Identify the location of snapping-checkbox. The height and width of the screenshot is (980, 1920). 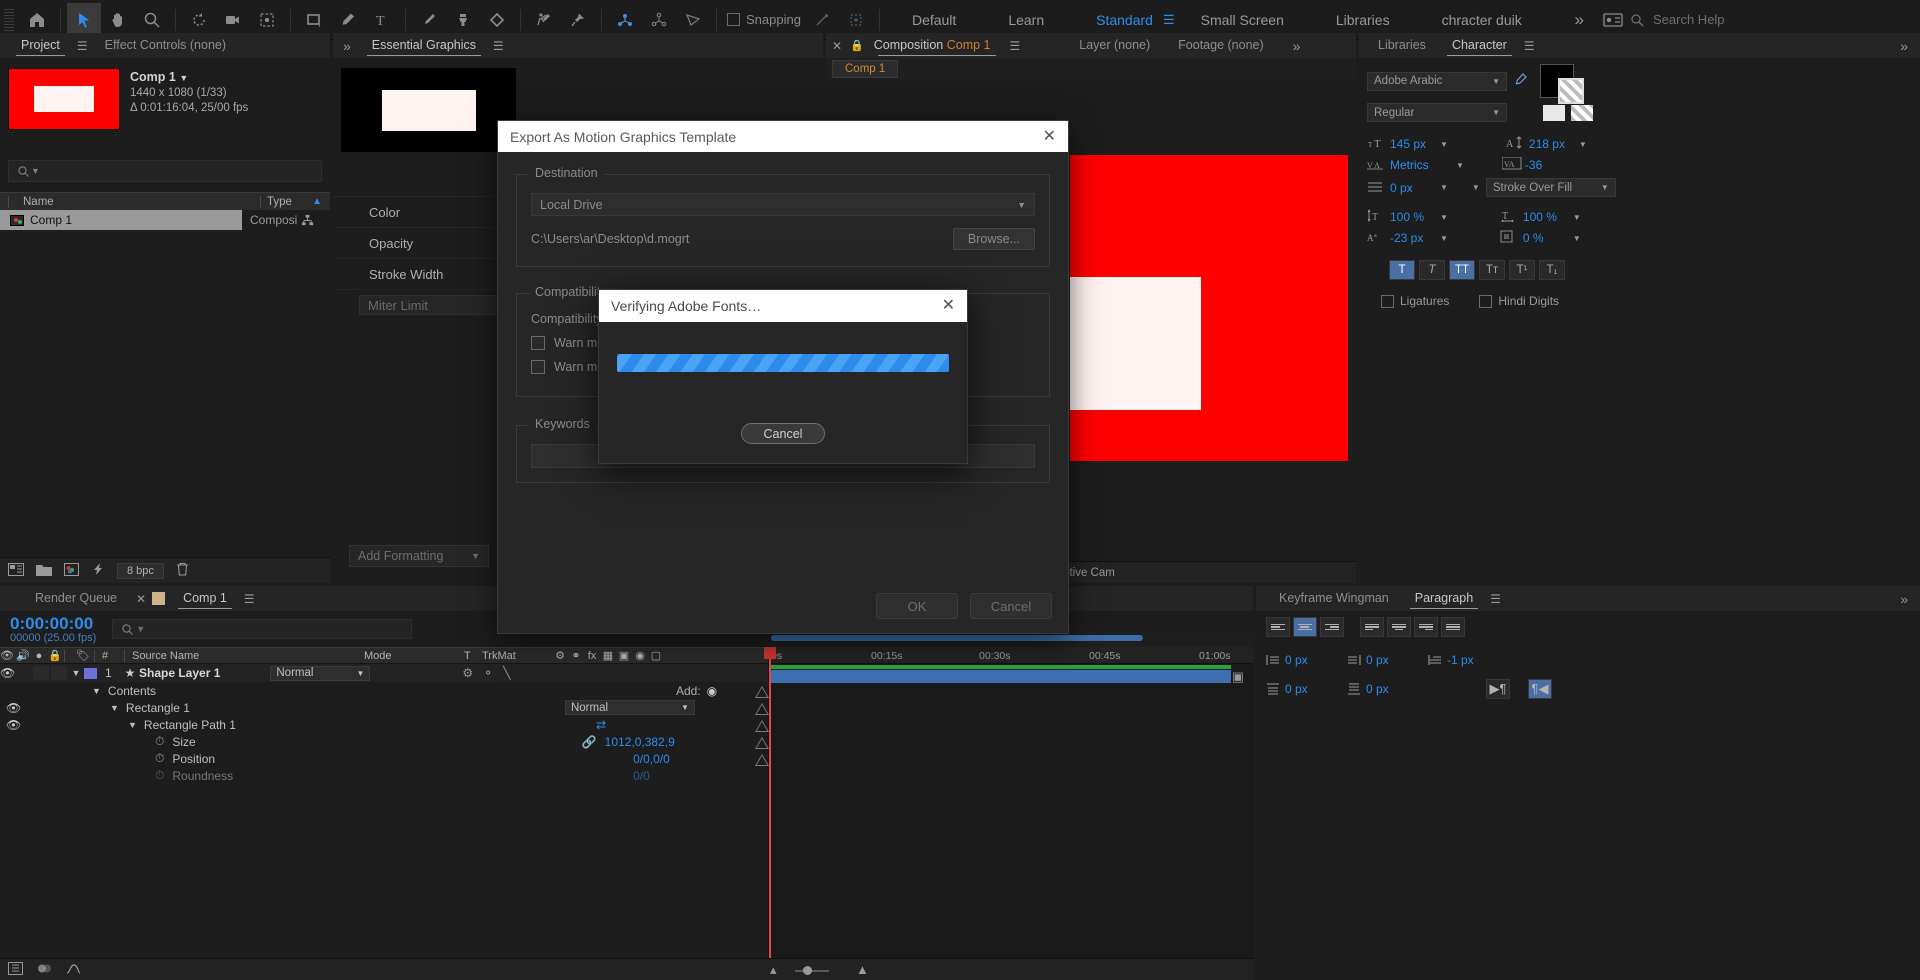
(733, 19).